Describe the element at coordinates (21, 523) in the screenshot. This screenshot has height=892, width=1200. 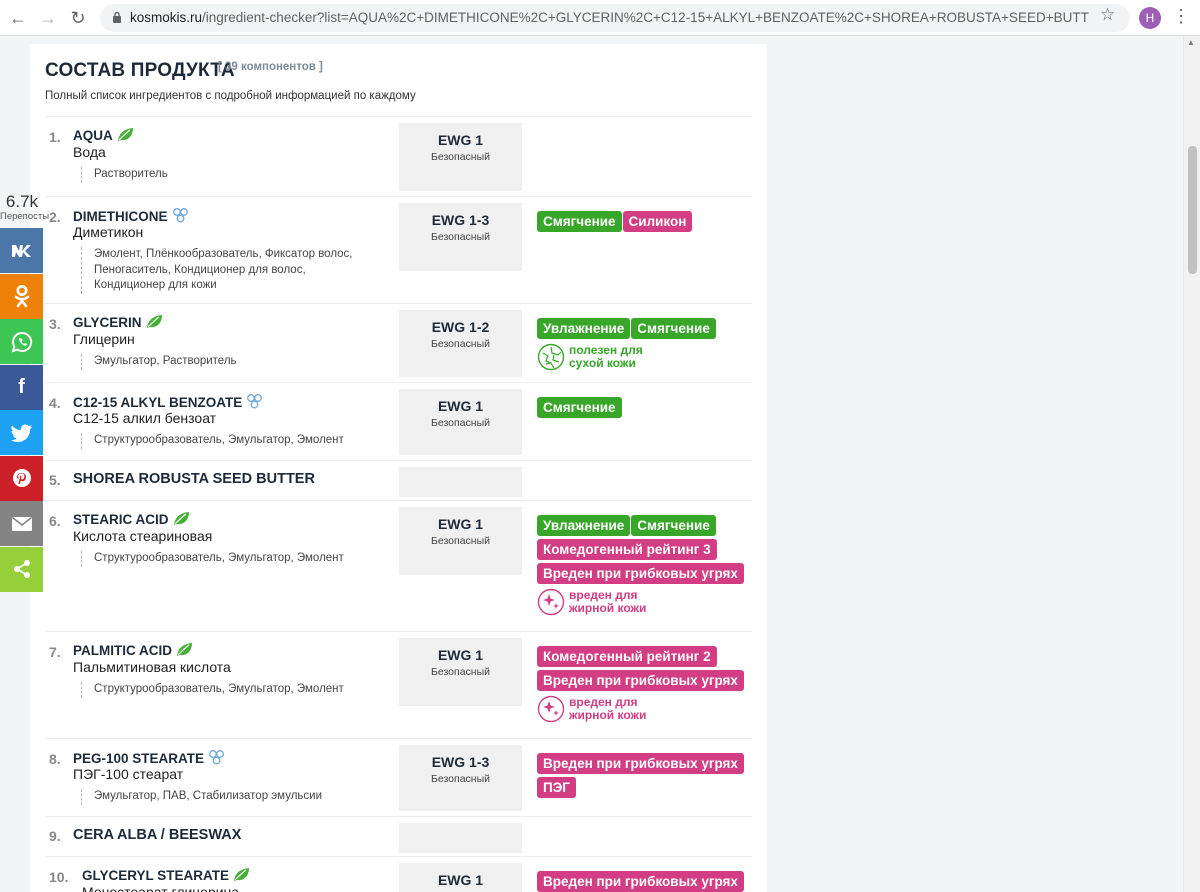
I see `email-share-button` at that location.